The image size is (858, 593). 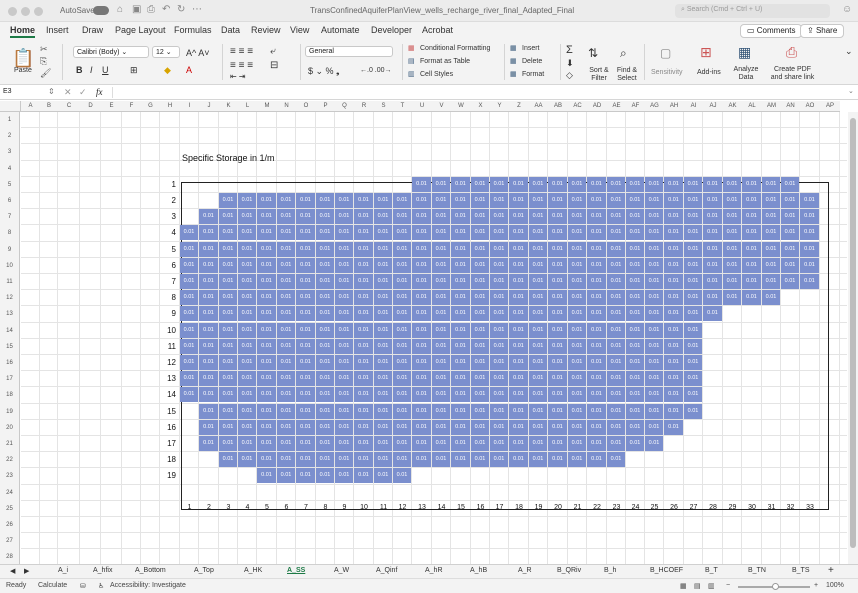 What do you see at coordinates (340, 30) in the screenshot?
I see `menu-automate: Automate` at bounding box center [340, 30].